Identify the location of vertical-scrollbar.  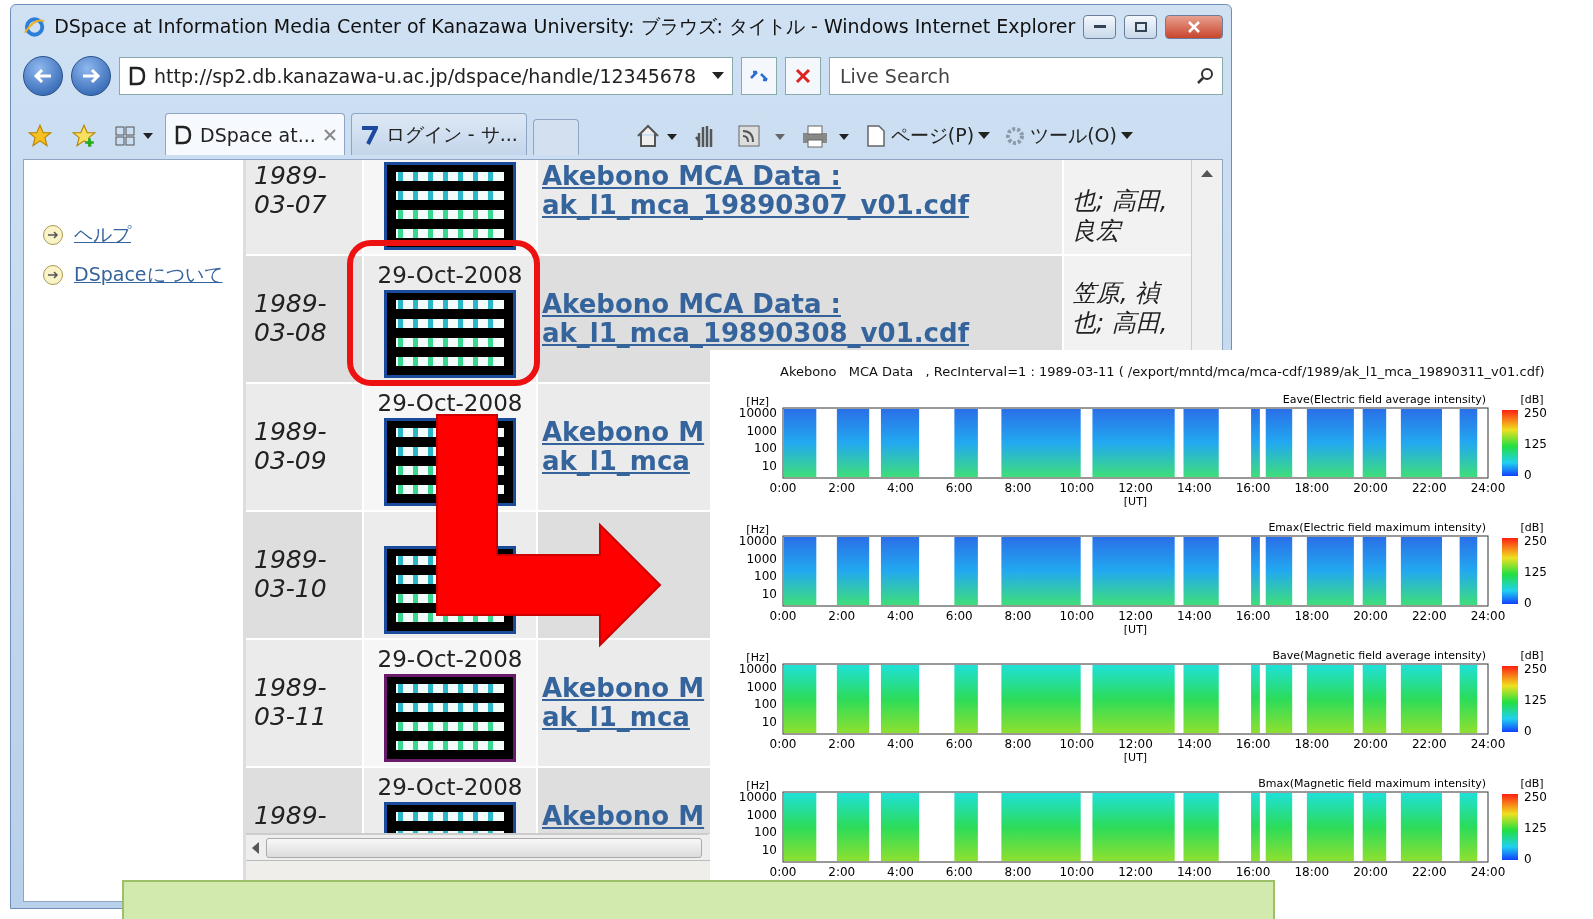
(1206, 255).